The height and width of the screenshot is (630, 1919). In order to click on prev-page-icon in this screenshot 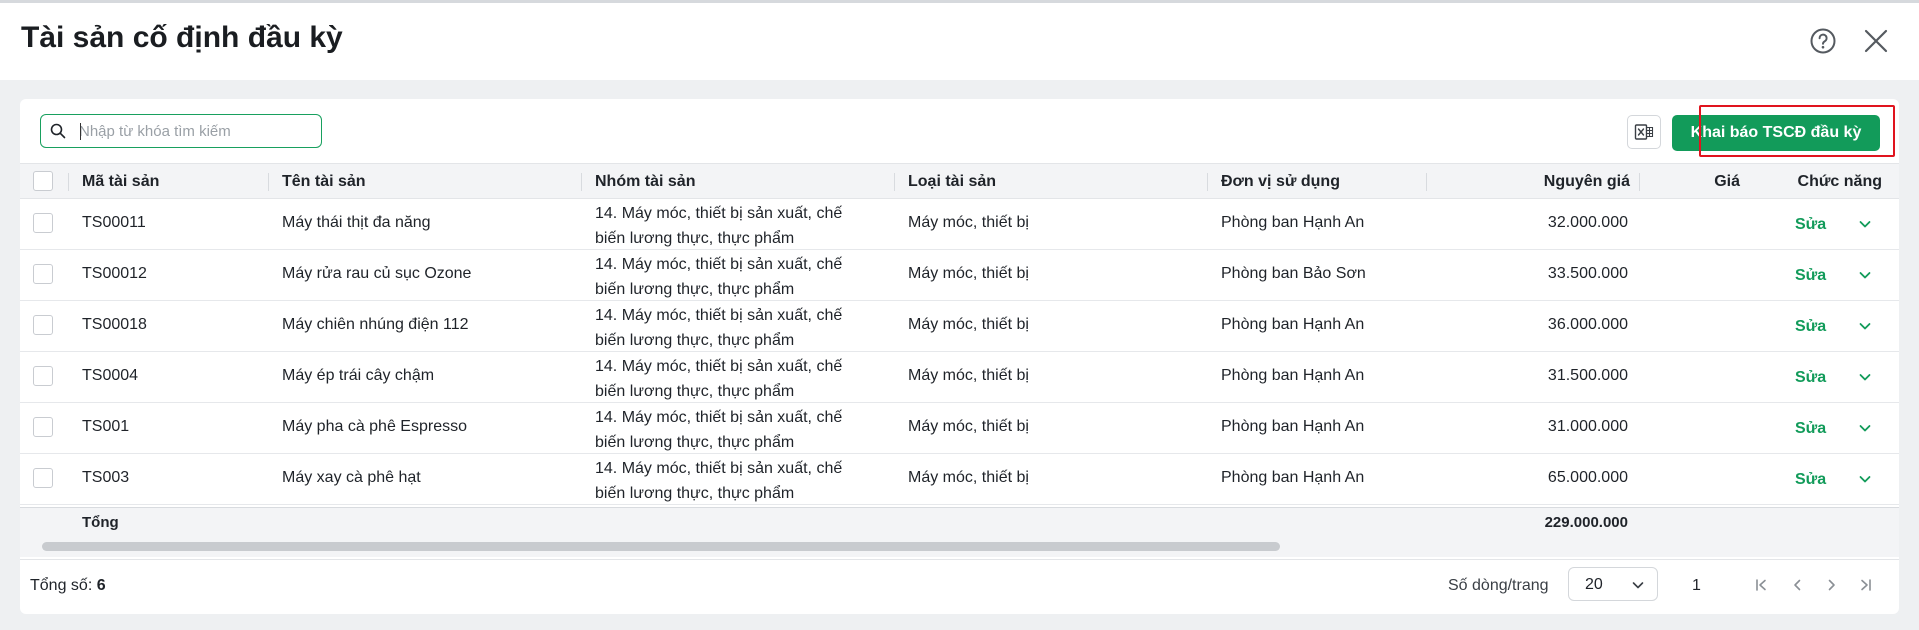, I will do `click(1797, 585)`.